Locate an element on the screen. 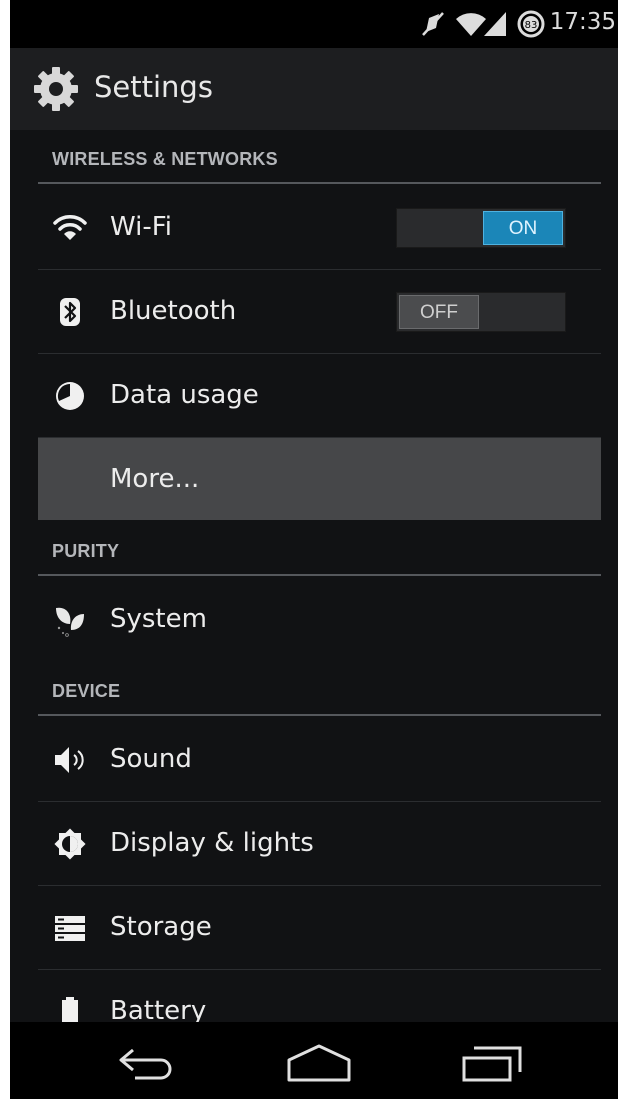 This screenshot has height=1099, width=618. toggle-state: ON is located at coordinates (523, 228).